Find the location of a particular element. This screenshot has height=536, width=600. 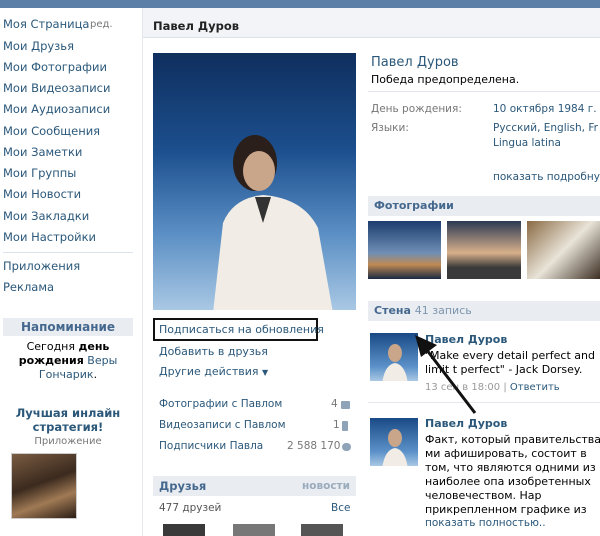

wall-post-count: 41 запись is located at coordinates (443, 310).